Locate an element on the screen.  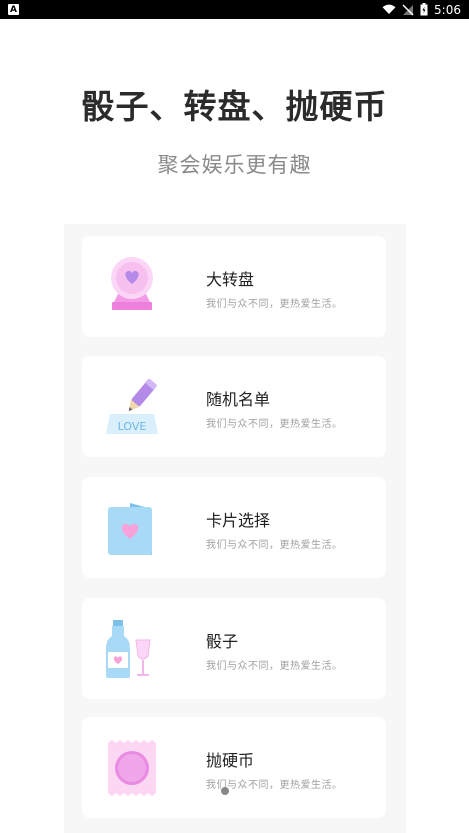
no-signal-icon is located at coordinates (408, 9).